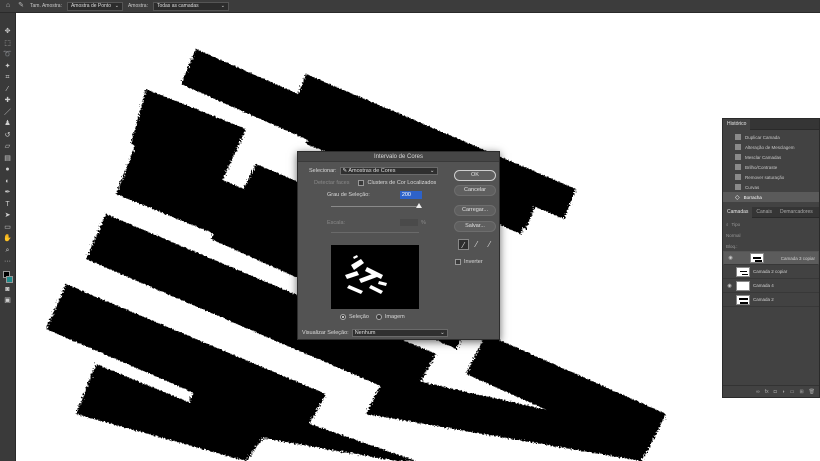 The width and height of the screenshot is (820, 461). What do you see at coordinates (399, 333) in the screenshot?
I see `preview-select: Nenhum ⌄` at bounding box center [399, 333].